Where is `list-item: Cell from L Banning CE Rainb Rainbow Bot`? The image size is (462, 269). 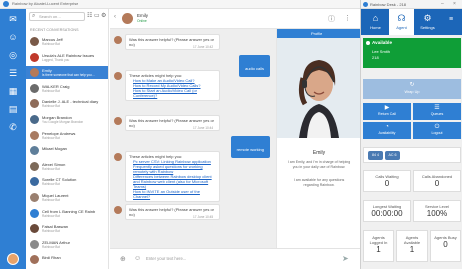
list-item: Cell from L Banning CE Rainb Rainbow Bot is located at coordinates (67, 213).